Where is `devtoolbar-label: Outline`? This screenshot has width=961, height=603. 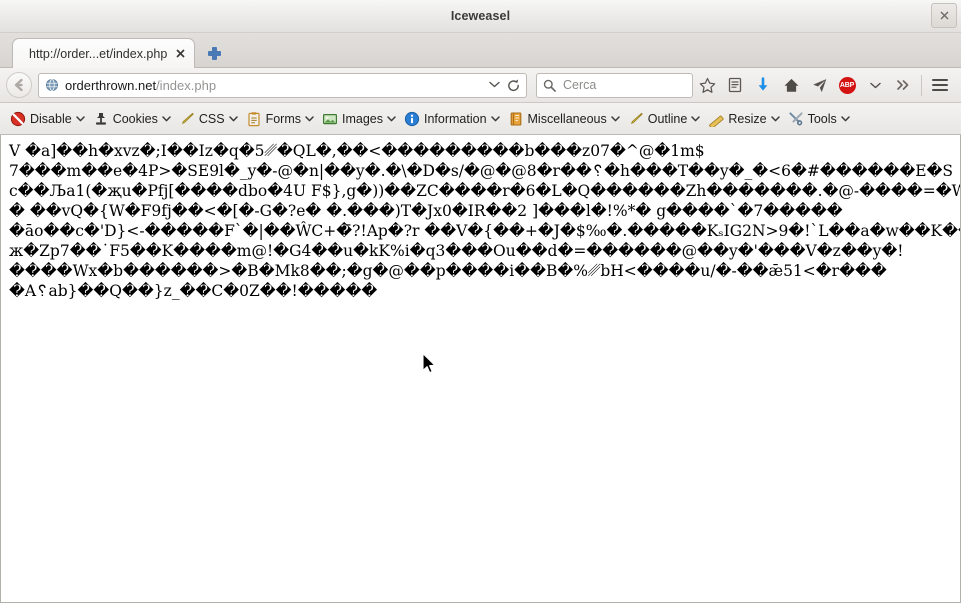 devtoolbar-label: Outline is located at coordinates (667, 118).